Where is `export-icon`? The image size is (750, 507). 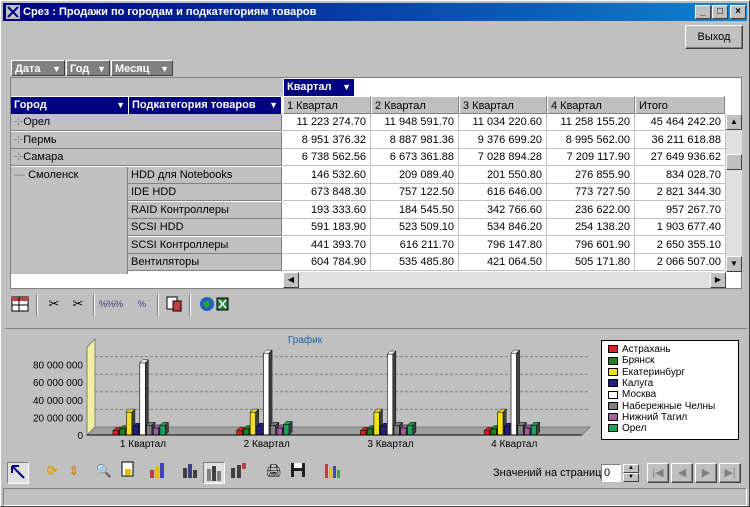
export-icon is located at coordinates (174, 304).